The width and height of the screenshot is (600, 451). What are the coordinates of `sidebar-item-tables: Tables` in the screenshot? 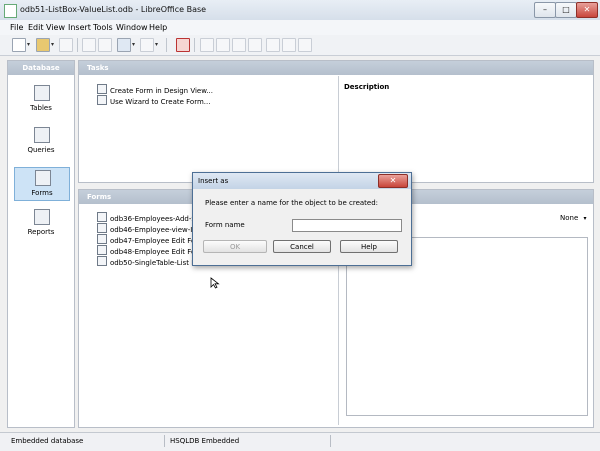 It's located at (41, 99).